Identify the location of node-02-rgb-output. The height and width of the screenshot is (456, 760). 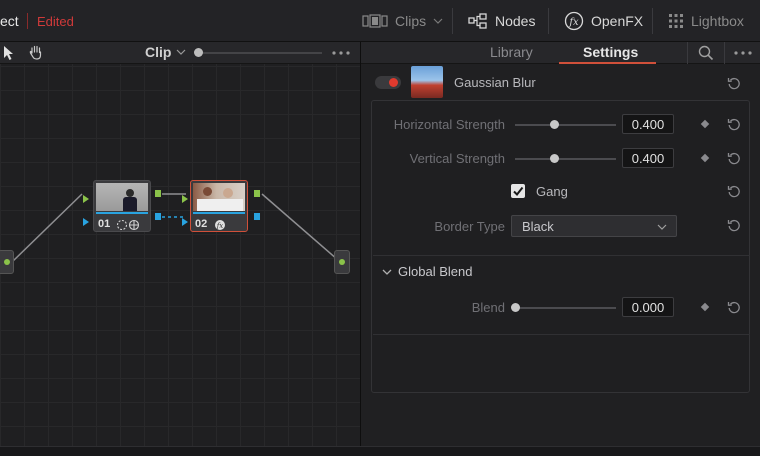
(257, 193).